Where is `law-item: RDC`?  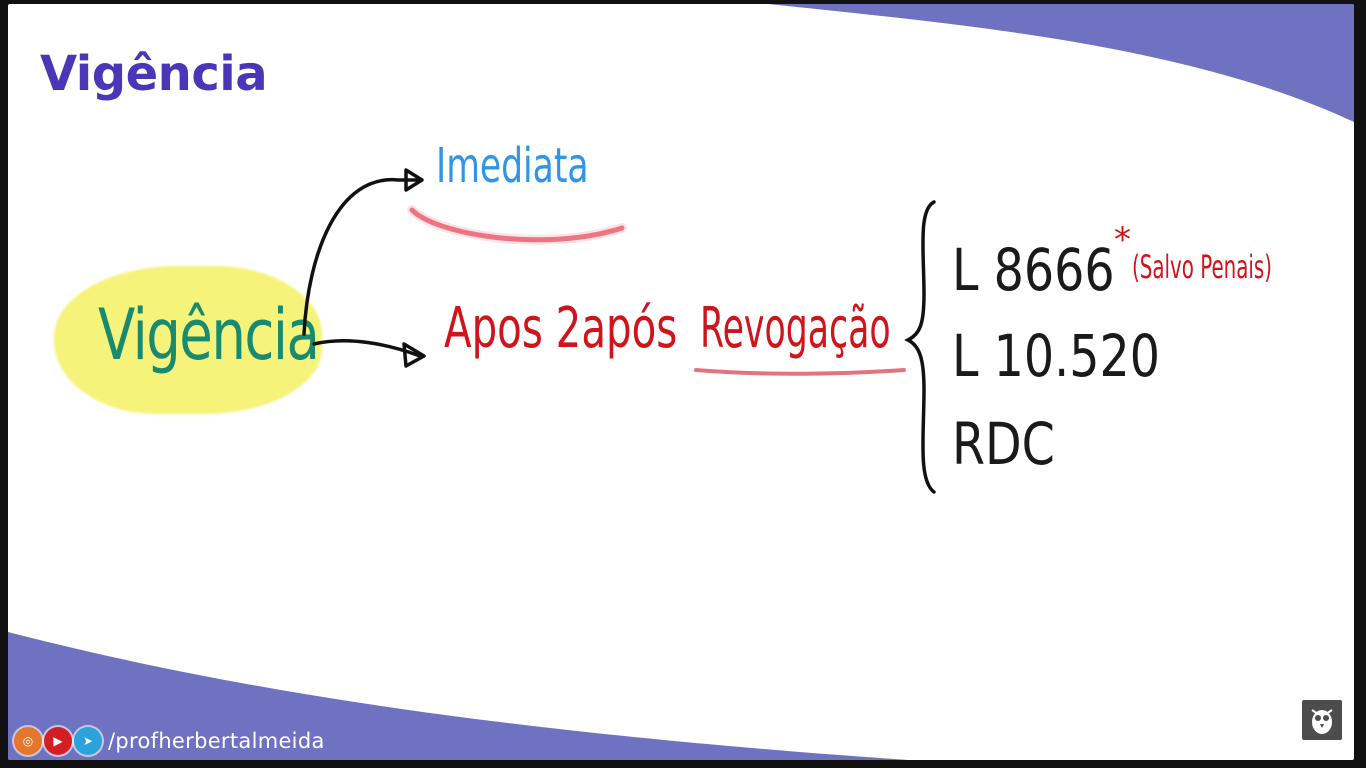
law-item: RDC is located at coordinates (1003, 444).